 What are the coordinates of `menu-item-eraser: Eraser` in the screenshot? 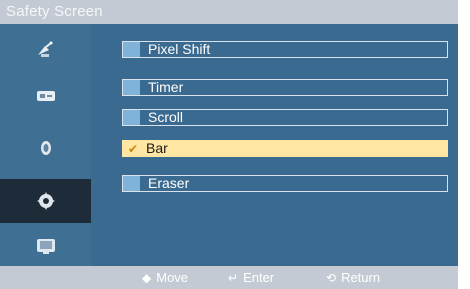 It's located at (285, 183).